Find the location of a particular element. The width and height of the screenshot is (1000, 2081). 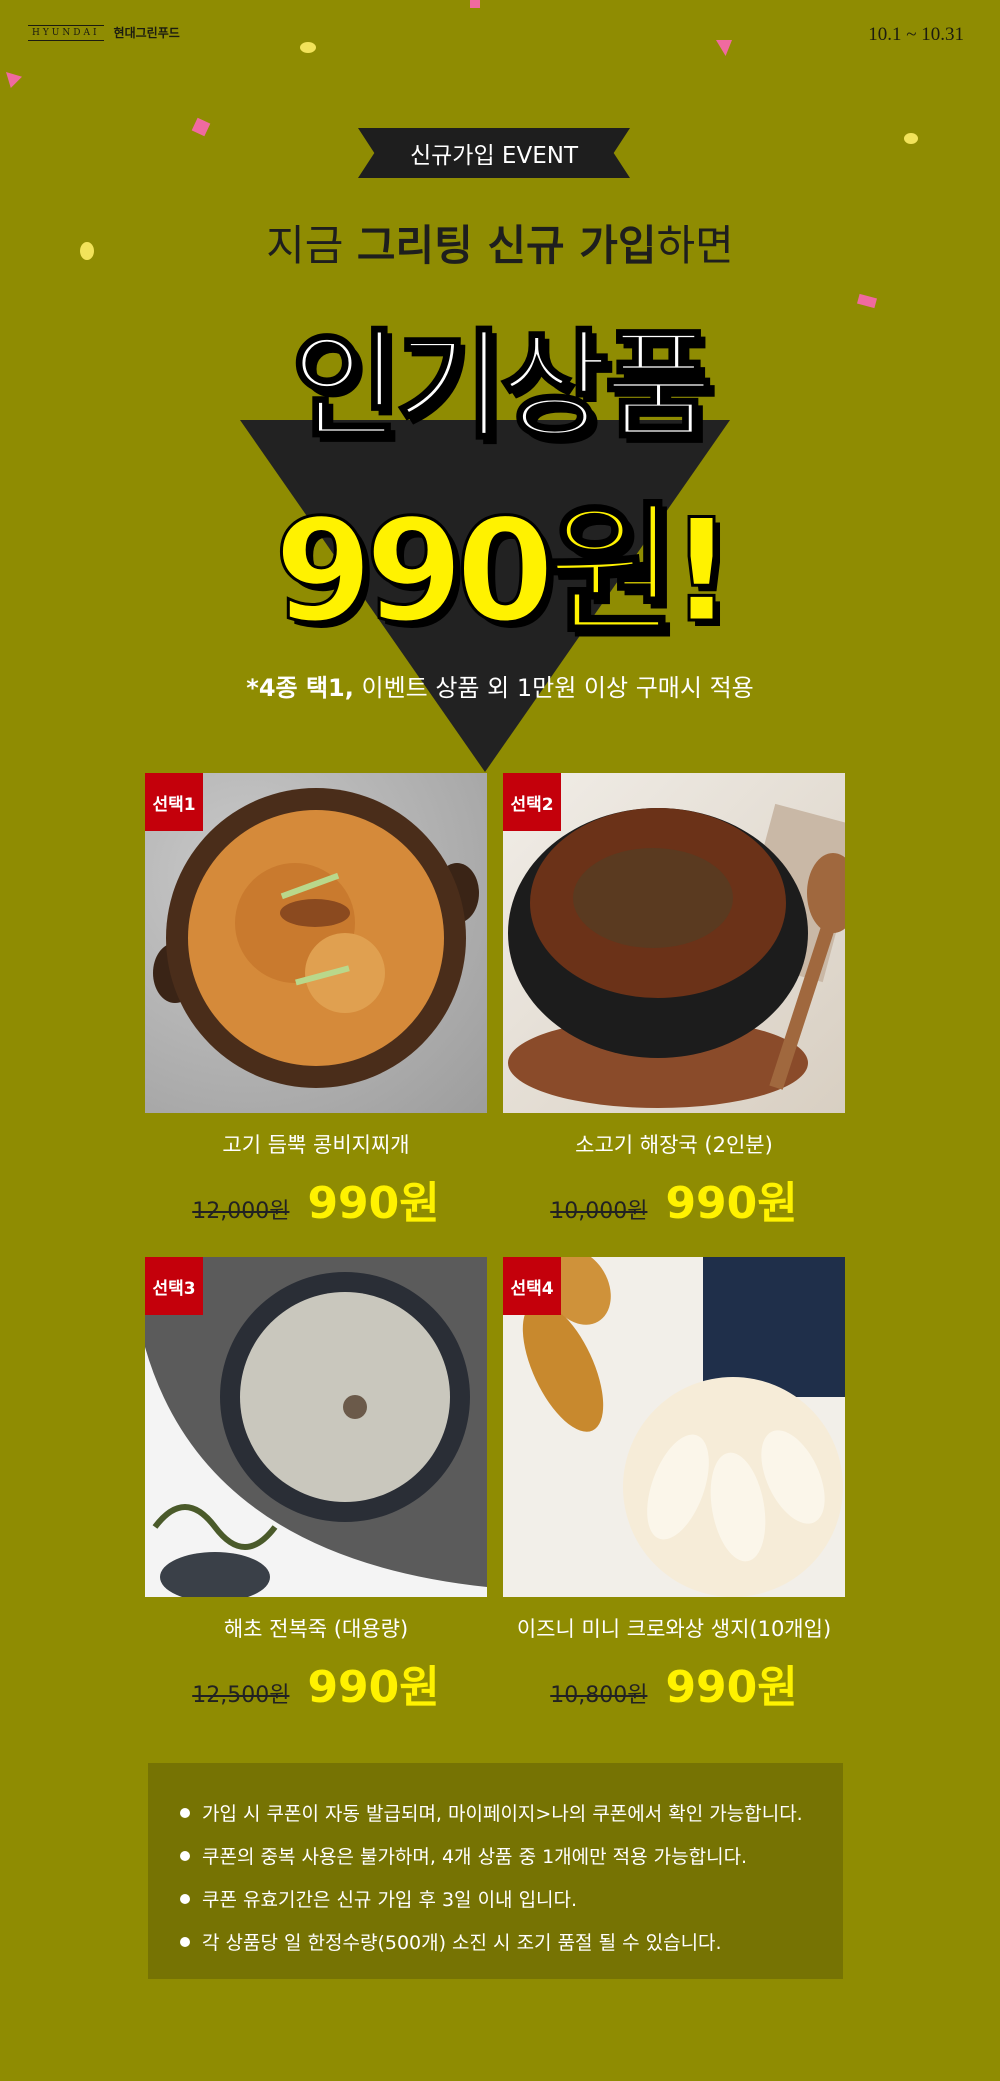

subtitle-highlight: 그리팅 신규 가입 is located at coordinates (506, 245).